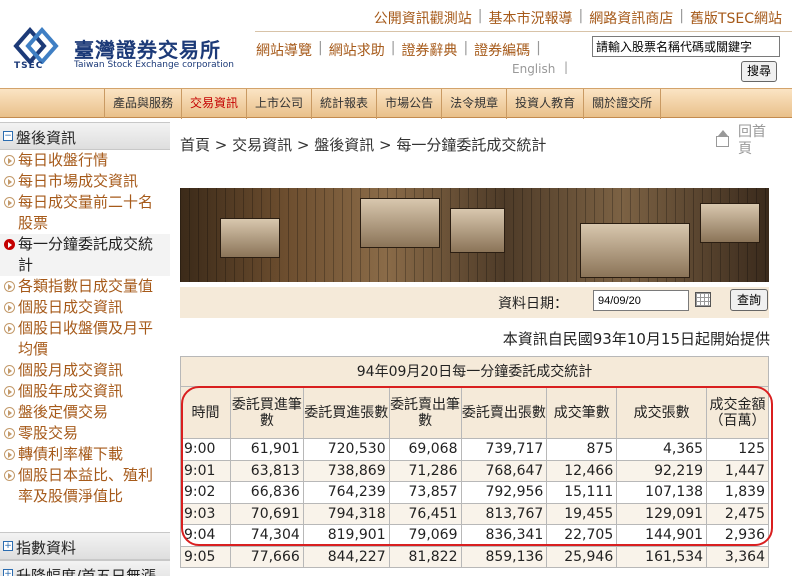  Describe the element at coordinates (85, 286) in the screenshot. I see `sidebar-item: 各類指數日成交量值` at that location.